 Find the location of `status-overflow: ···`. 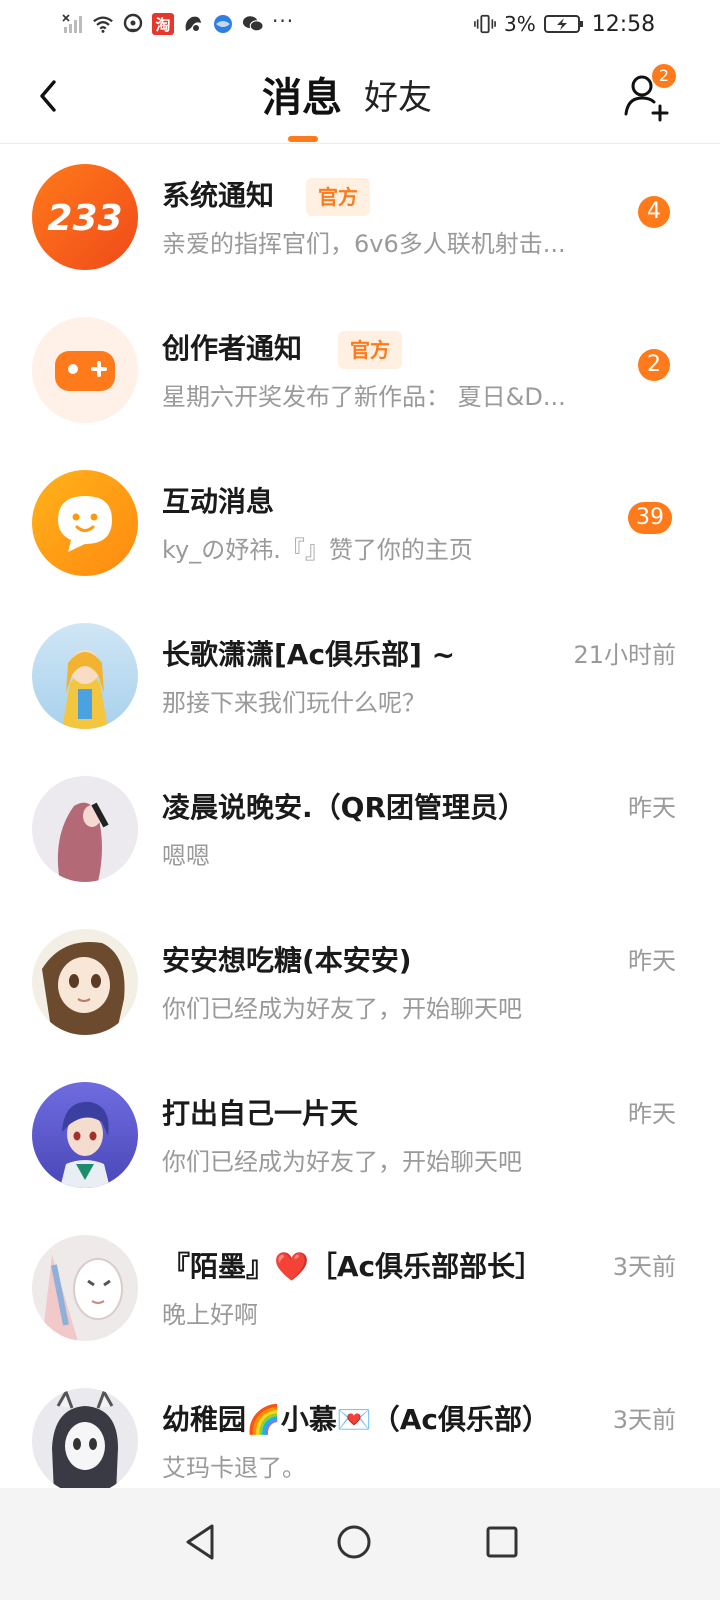

status-overflow: ··· is located at coordinates (283, 21).